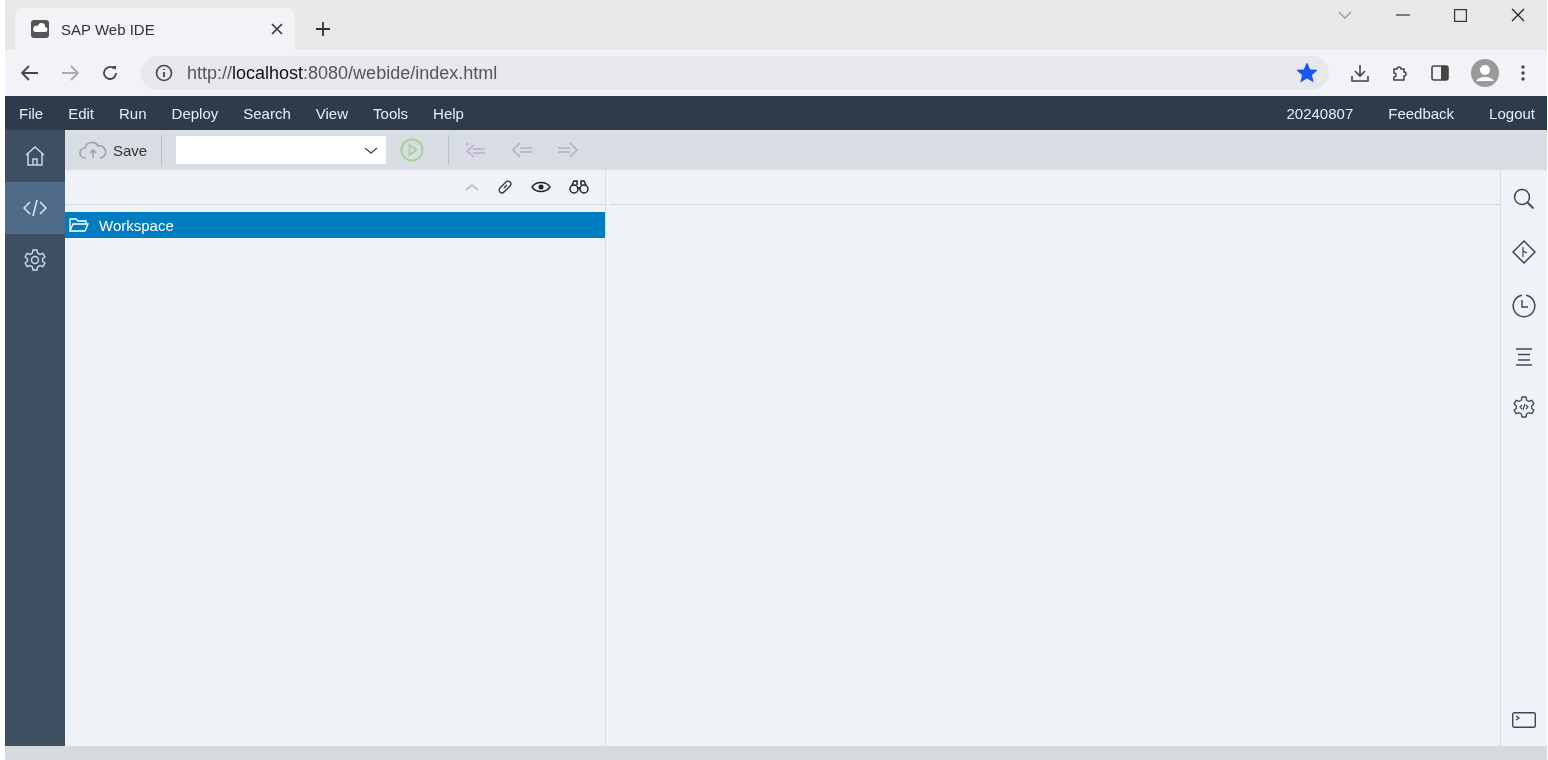  Describe the element at coordinates (1524, 720) in the screenshot. I see `terminal-icon` at that location.